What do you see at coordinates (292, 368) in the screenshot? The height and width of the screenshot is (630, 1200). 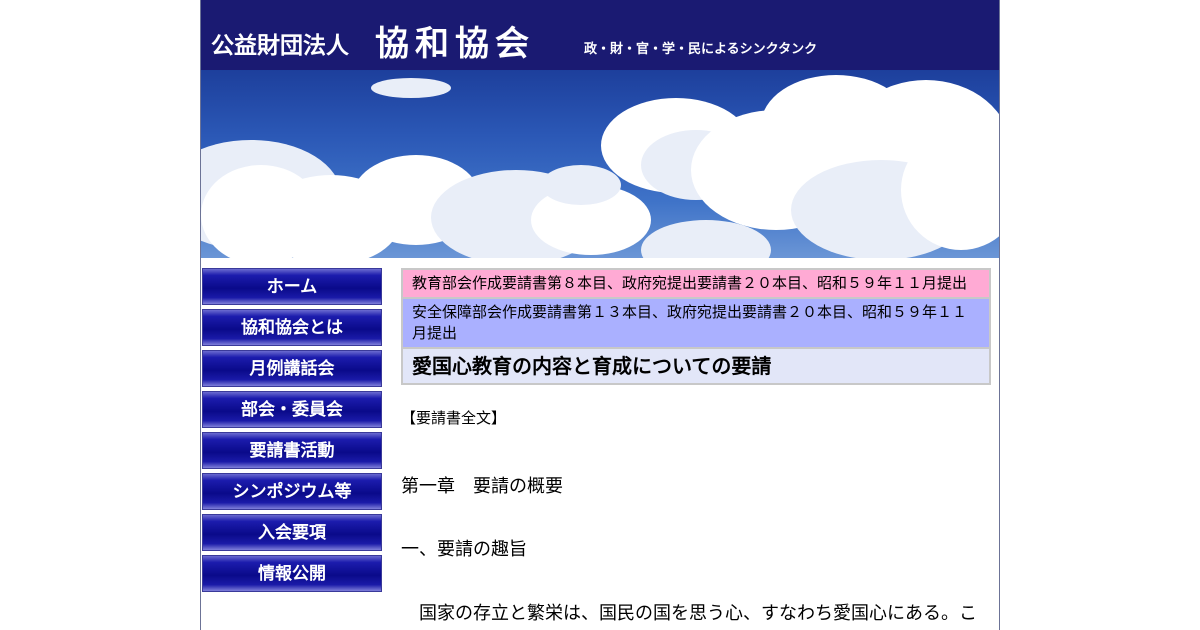 I see `nav-item-monthly-lecture: 月例講話会` at bounding box center [292, 368].